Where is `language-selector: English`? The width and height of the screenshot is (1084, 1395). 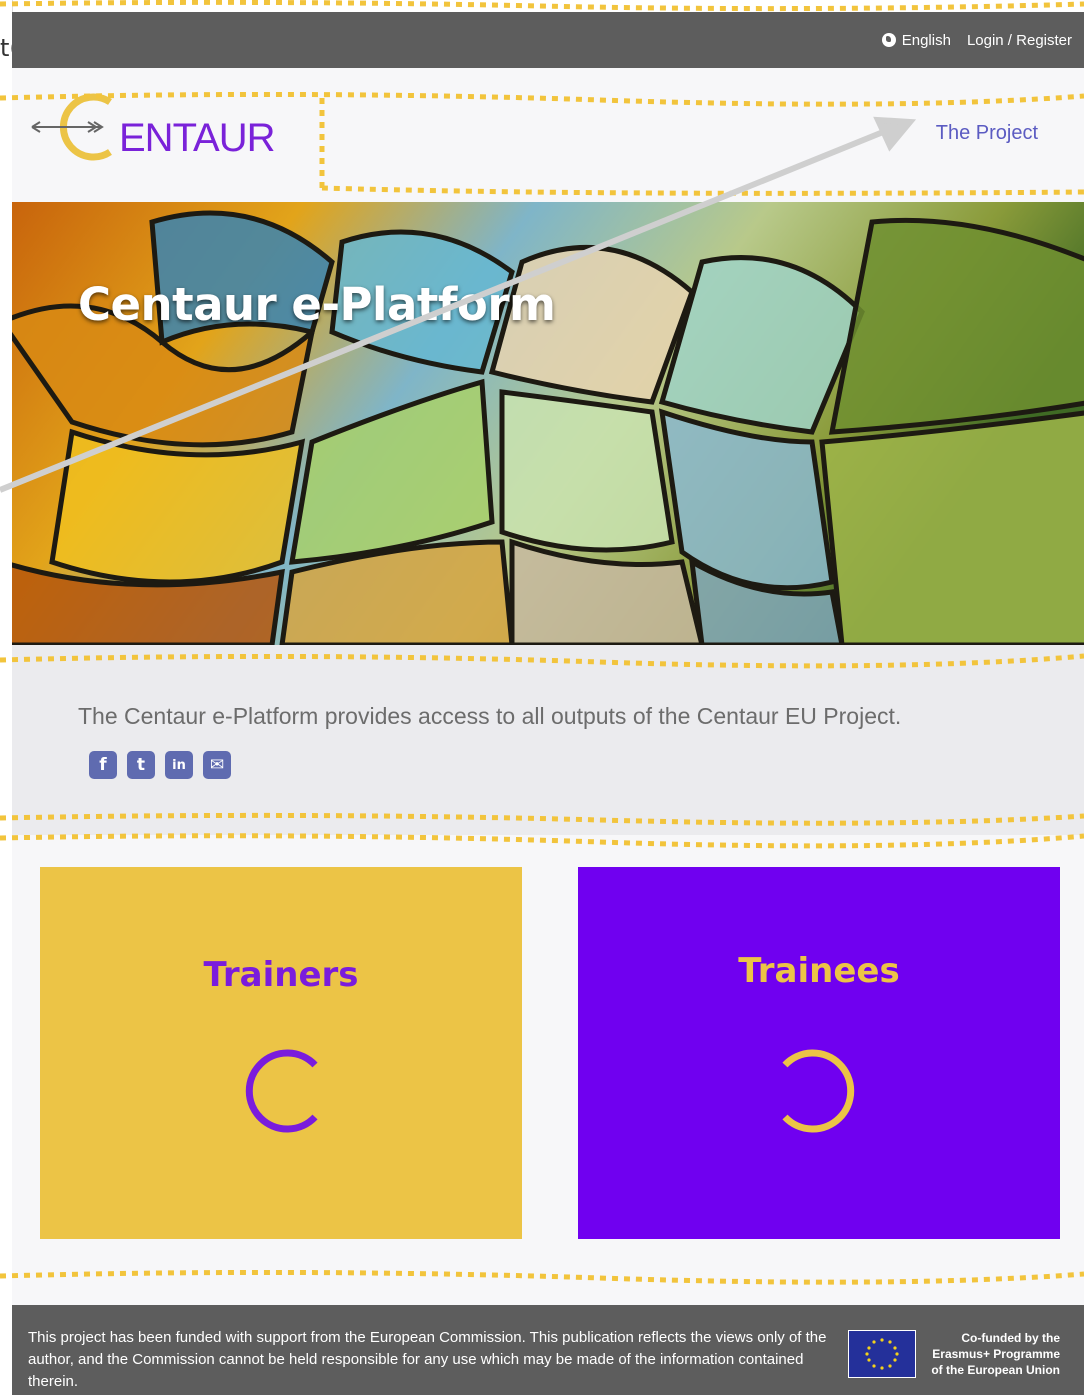
language-selector: English is located at coordinates (916, 40).